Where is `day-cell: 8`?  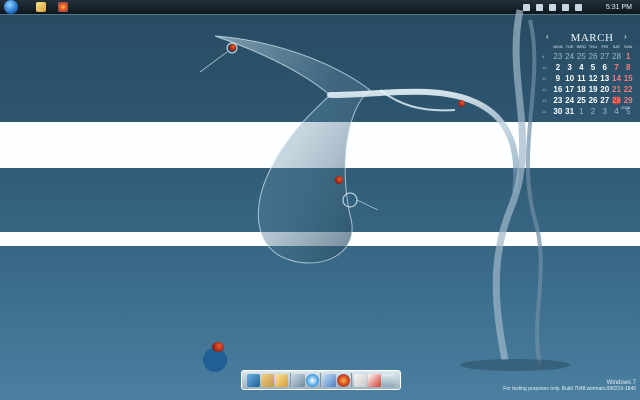
day-cell: 8 is located at coordinates (628, 67).